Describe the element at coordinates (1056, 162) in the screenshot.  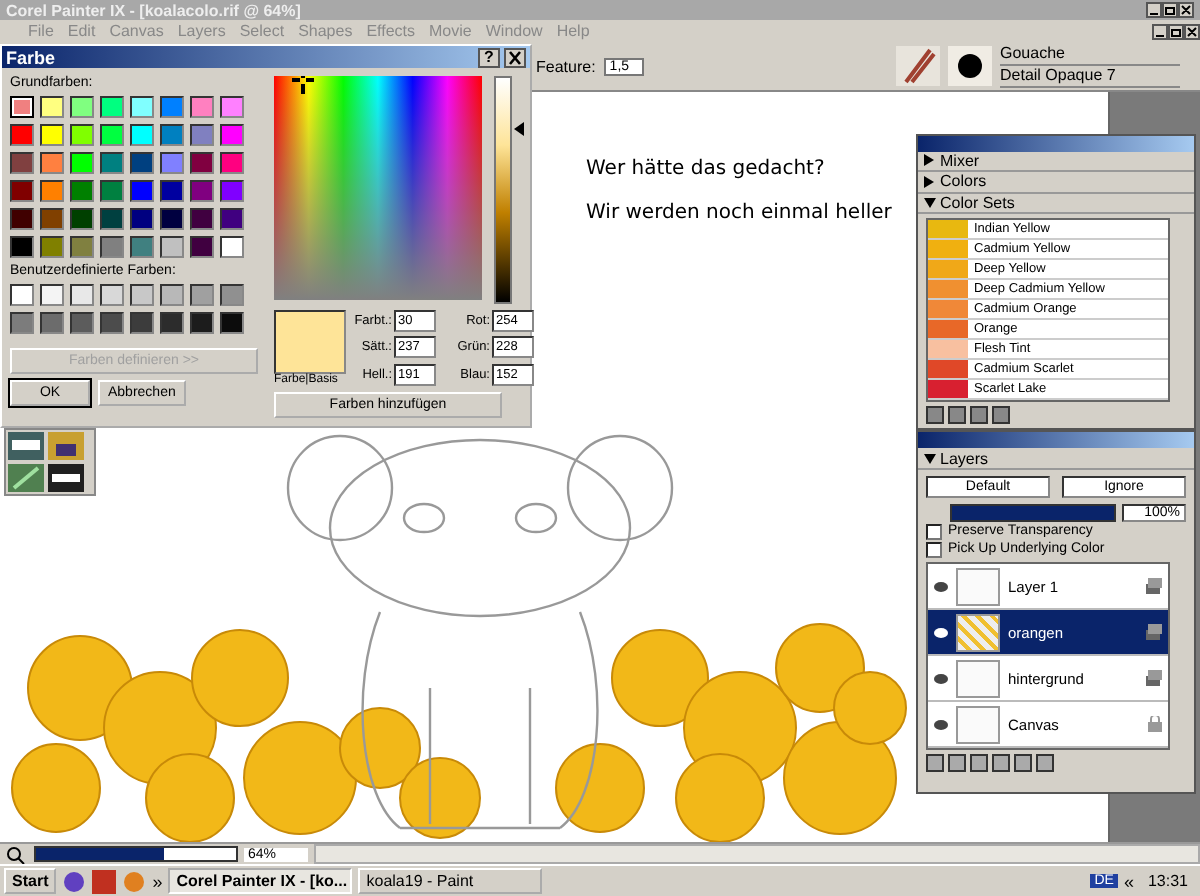
I see `panel-section-header: Mixer` at that location.